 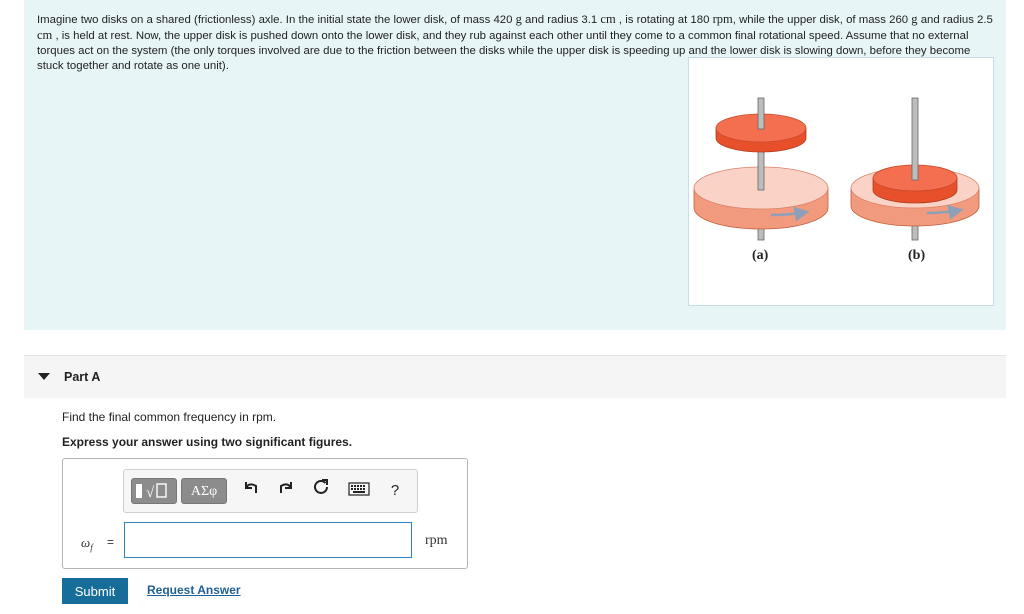 I want to click on figure-b, so click(x=915, y=169).